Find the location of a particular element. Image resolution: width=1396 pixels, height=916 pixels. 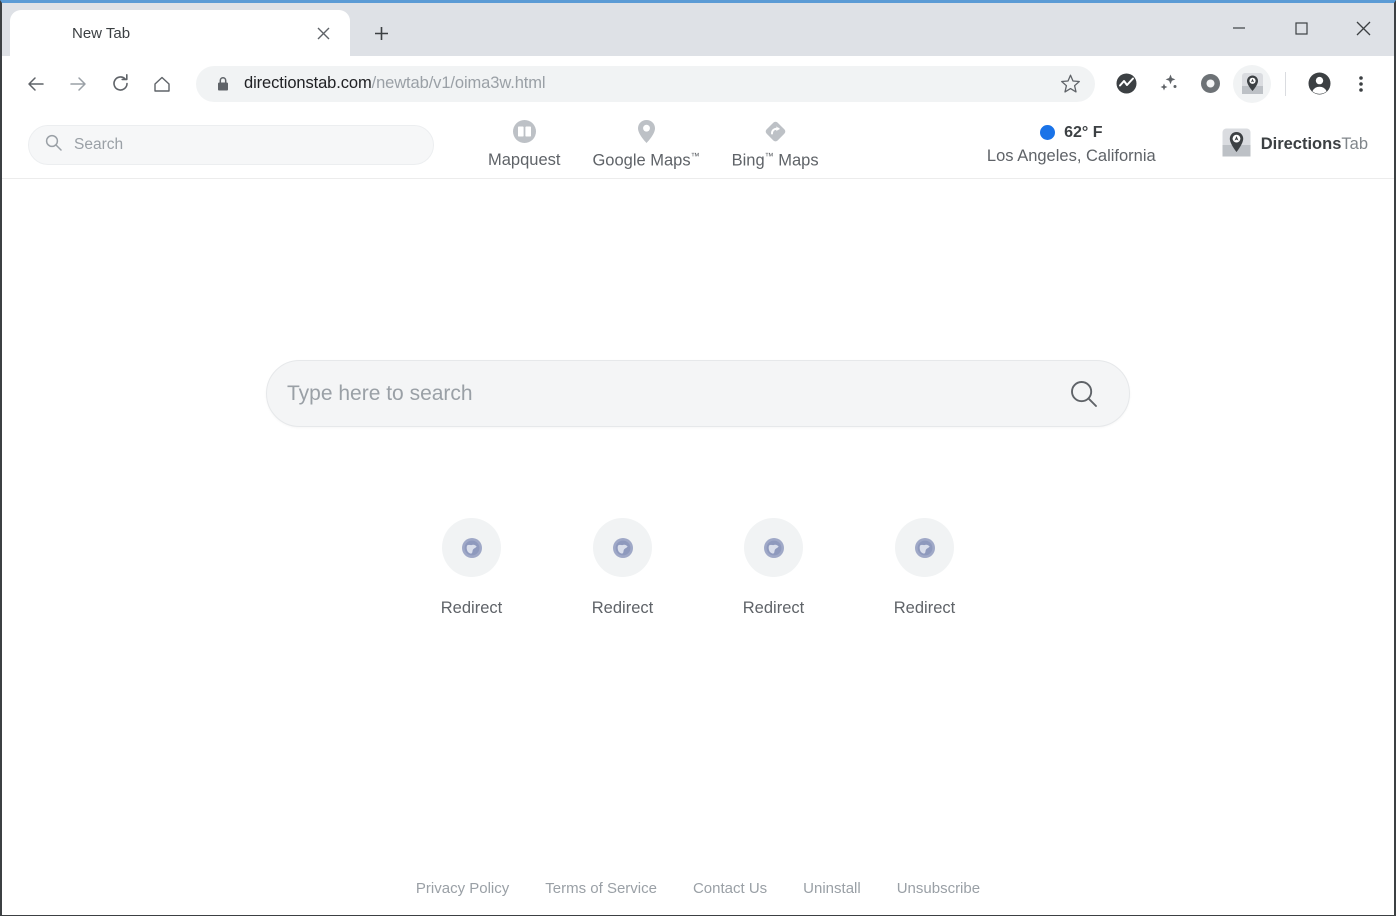

nav-item-mapquest: Mapquest is located at coordinates (524, 144).